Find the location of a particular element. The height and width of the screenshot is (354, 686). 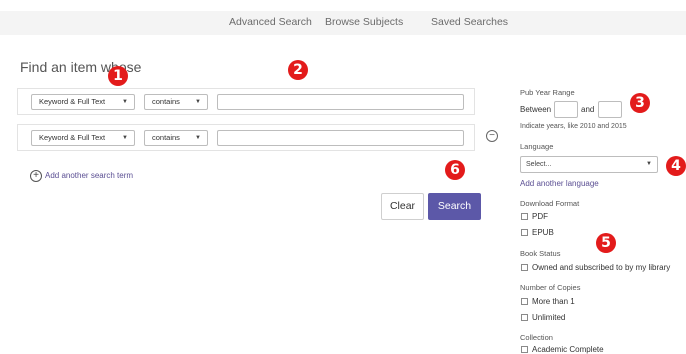

annotation-marker-5: 5 is located at coordinates (606, 243).